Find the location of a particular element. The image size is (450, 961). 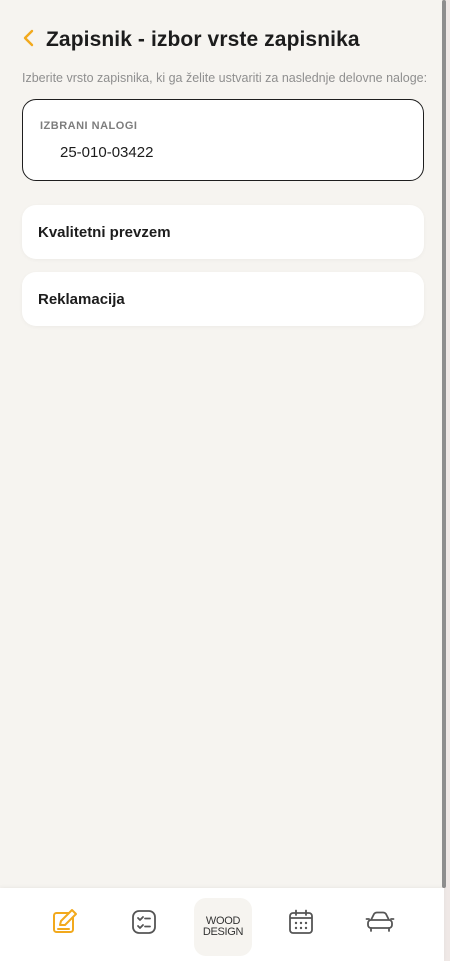

wood-design-logo: WOOD DESIGN is located at coordinates (223, 927).